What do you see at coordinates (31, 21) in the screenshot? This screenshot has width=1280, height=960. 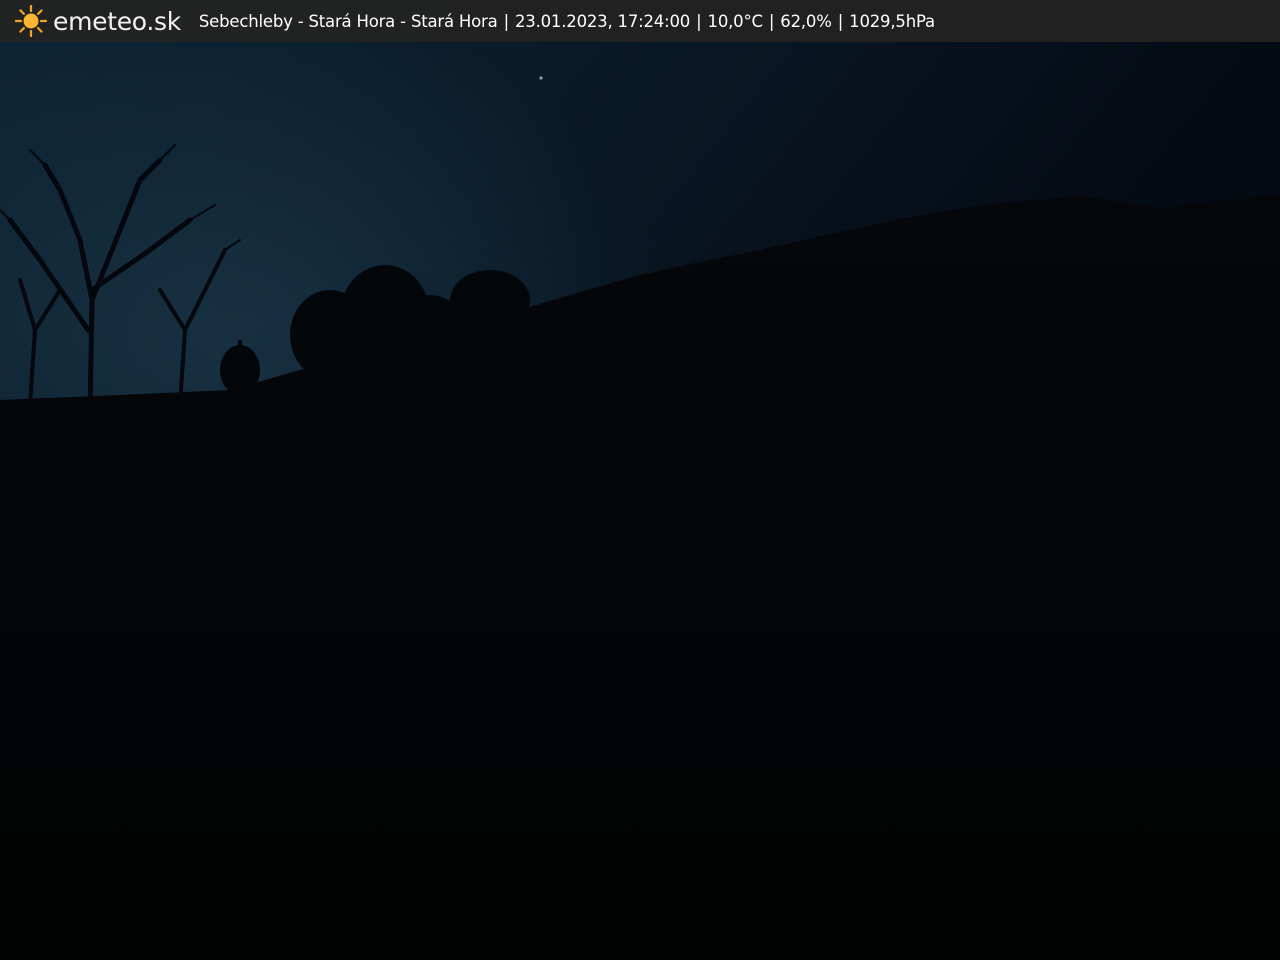 I see `sun-icon` at bounding box center [31, 21].